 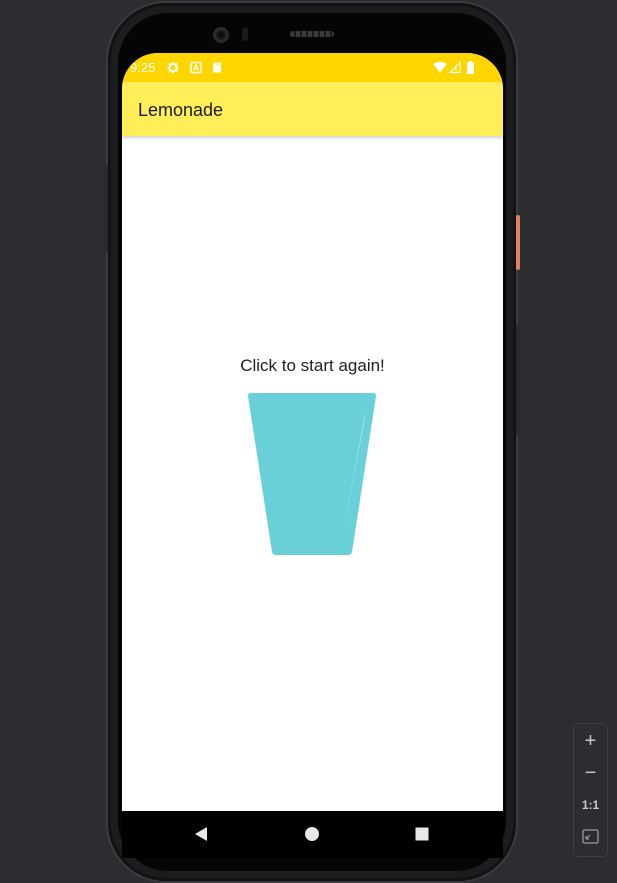 I want to click on battery-icon, so click(x=470, y=67).